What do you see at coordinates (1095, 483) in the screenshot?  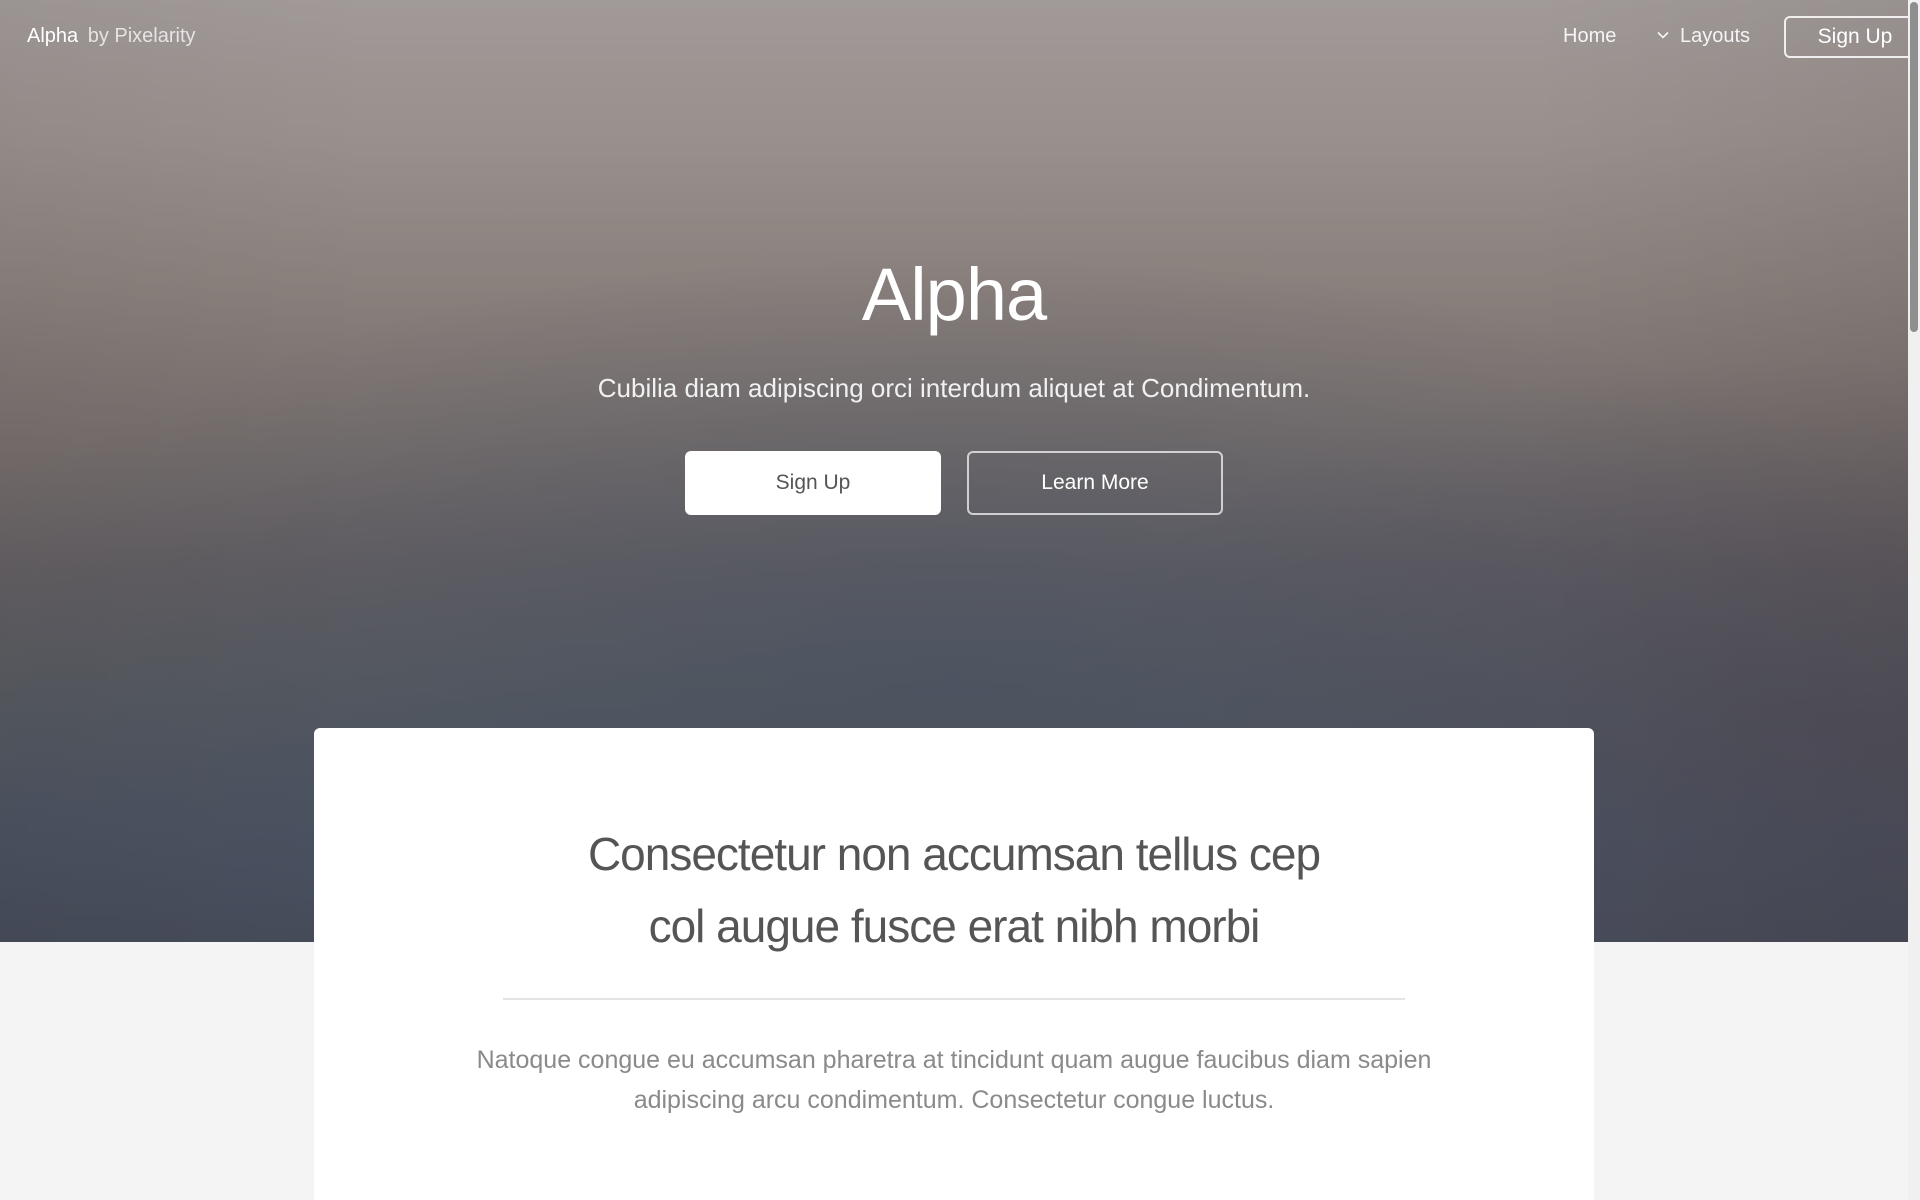 I see `hero-learn-more-button: Learn More` at bounding box center [1095, 483].